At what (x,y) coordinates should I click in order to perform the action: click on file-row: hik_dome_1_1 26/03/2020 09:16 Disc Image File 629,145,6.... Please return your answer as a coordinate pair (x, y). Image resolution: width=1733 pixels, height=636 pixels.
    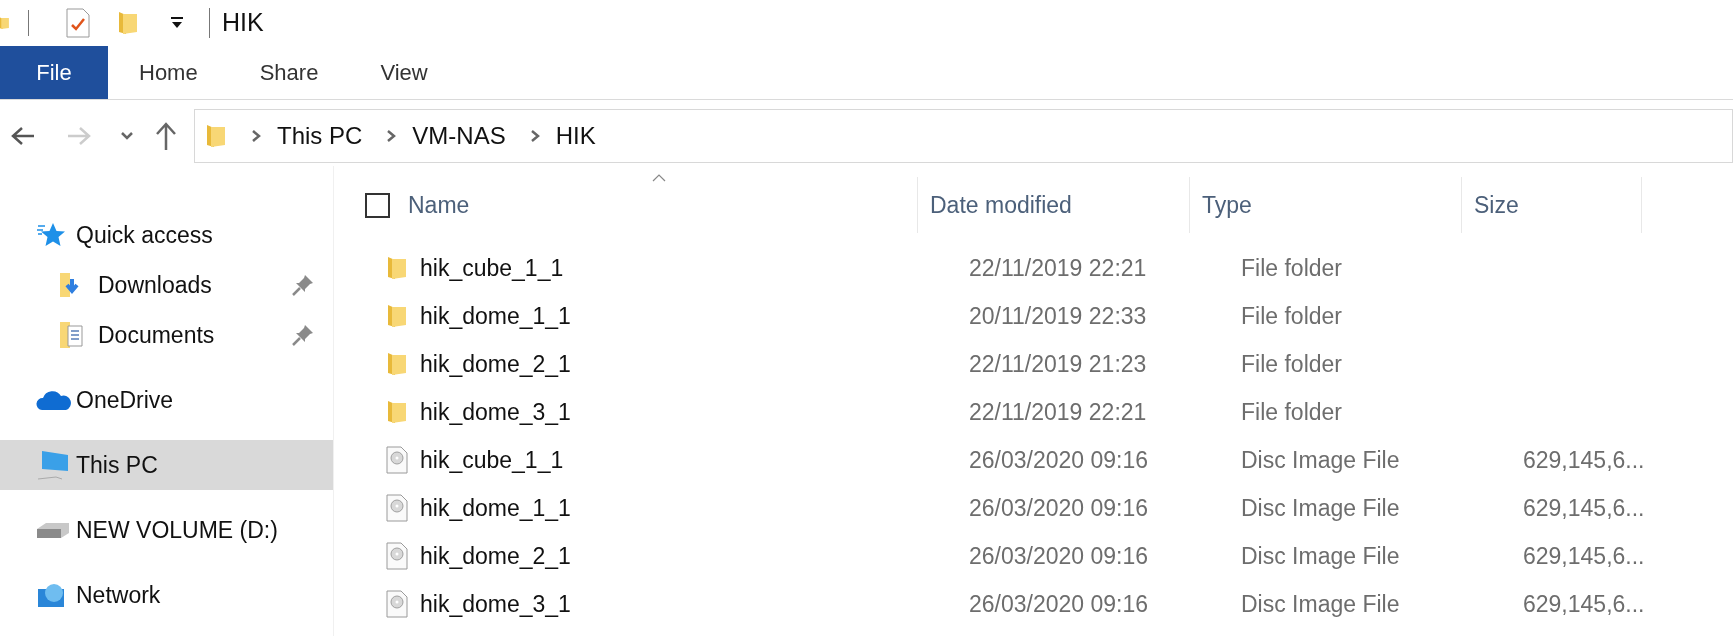
    Looking at the image, I should click on (1033, 508).